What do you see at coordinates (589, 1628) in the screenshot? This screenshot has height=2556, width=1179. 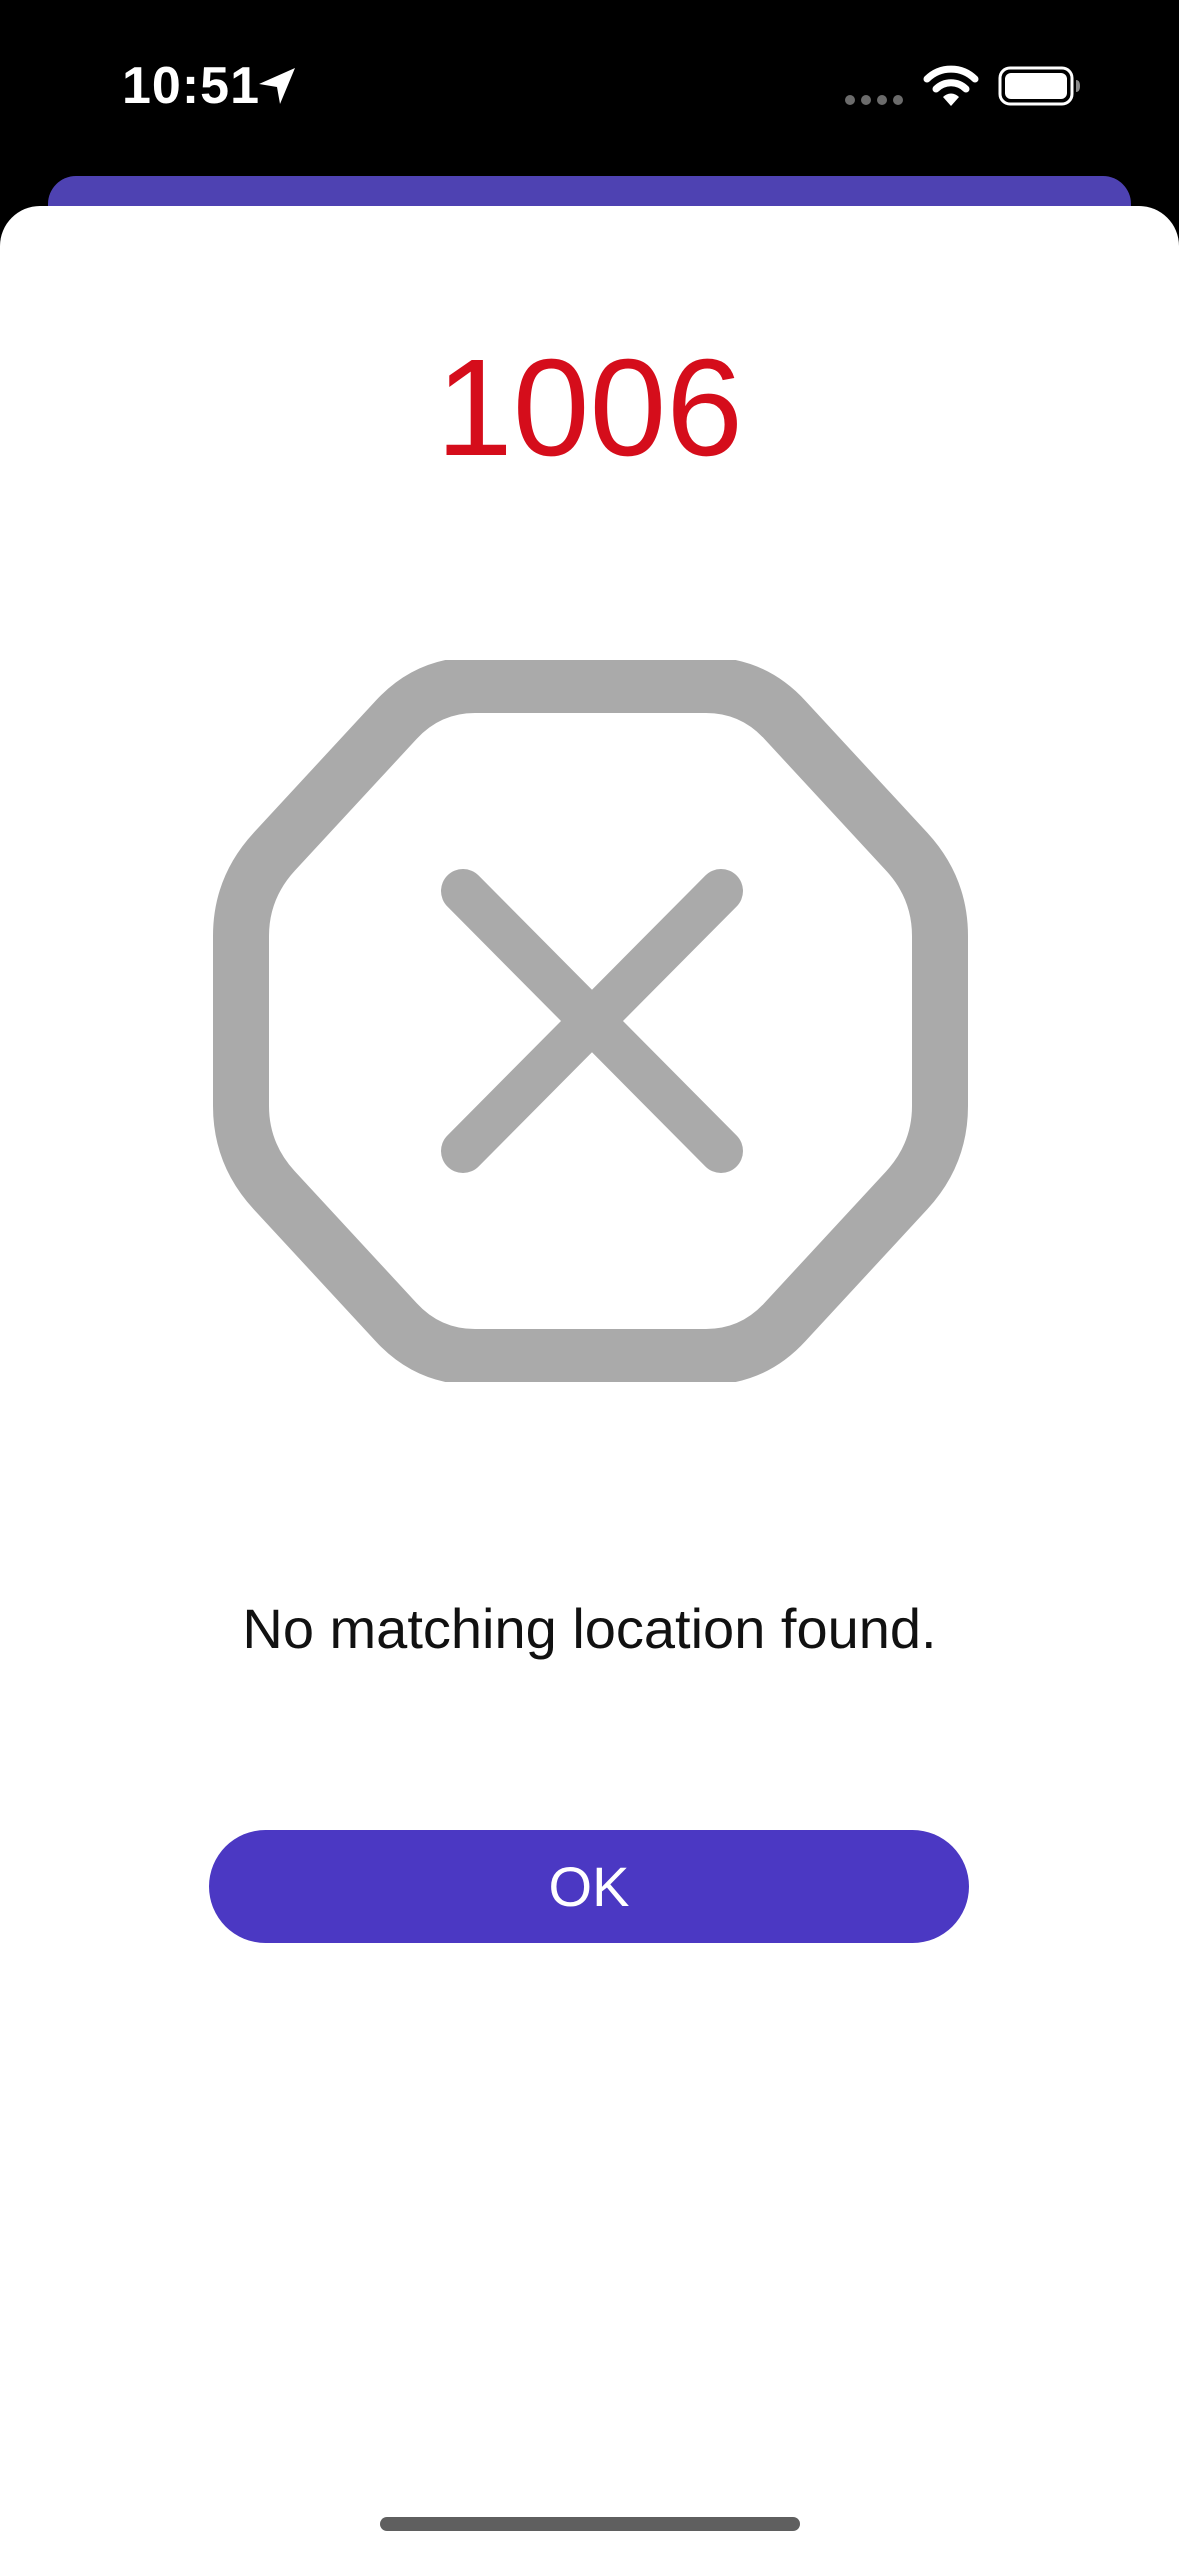 I see `error-message: No matching location found.` at bounding box center [589, 1628].